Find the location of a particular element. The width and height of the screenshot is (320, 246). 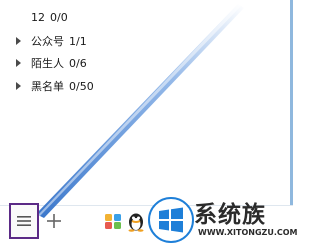

group-count: 0/6 is located at coordinates (78, 63).